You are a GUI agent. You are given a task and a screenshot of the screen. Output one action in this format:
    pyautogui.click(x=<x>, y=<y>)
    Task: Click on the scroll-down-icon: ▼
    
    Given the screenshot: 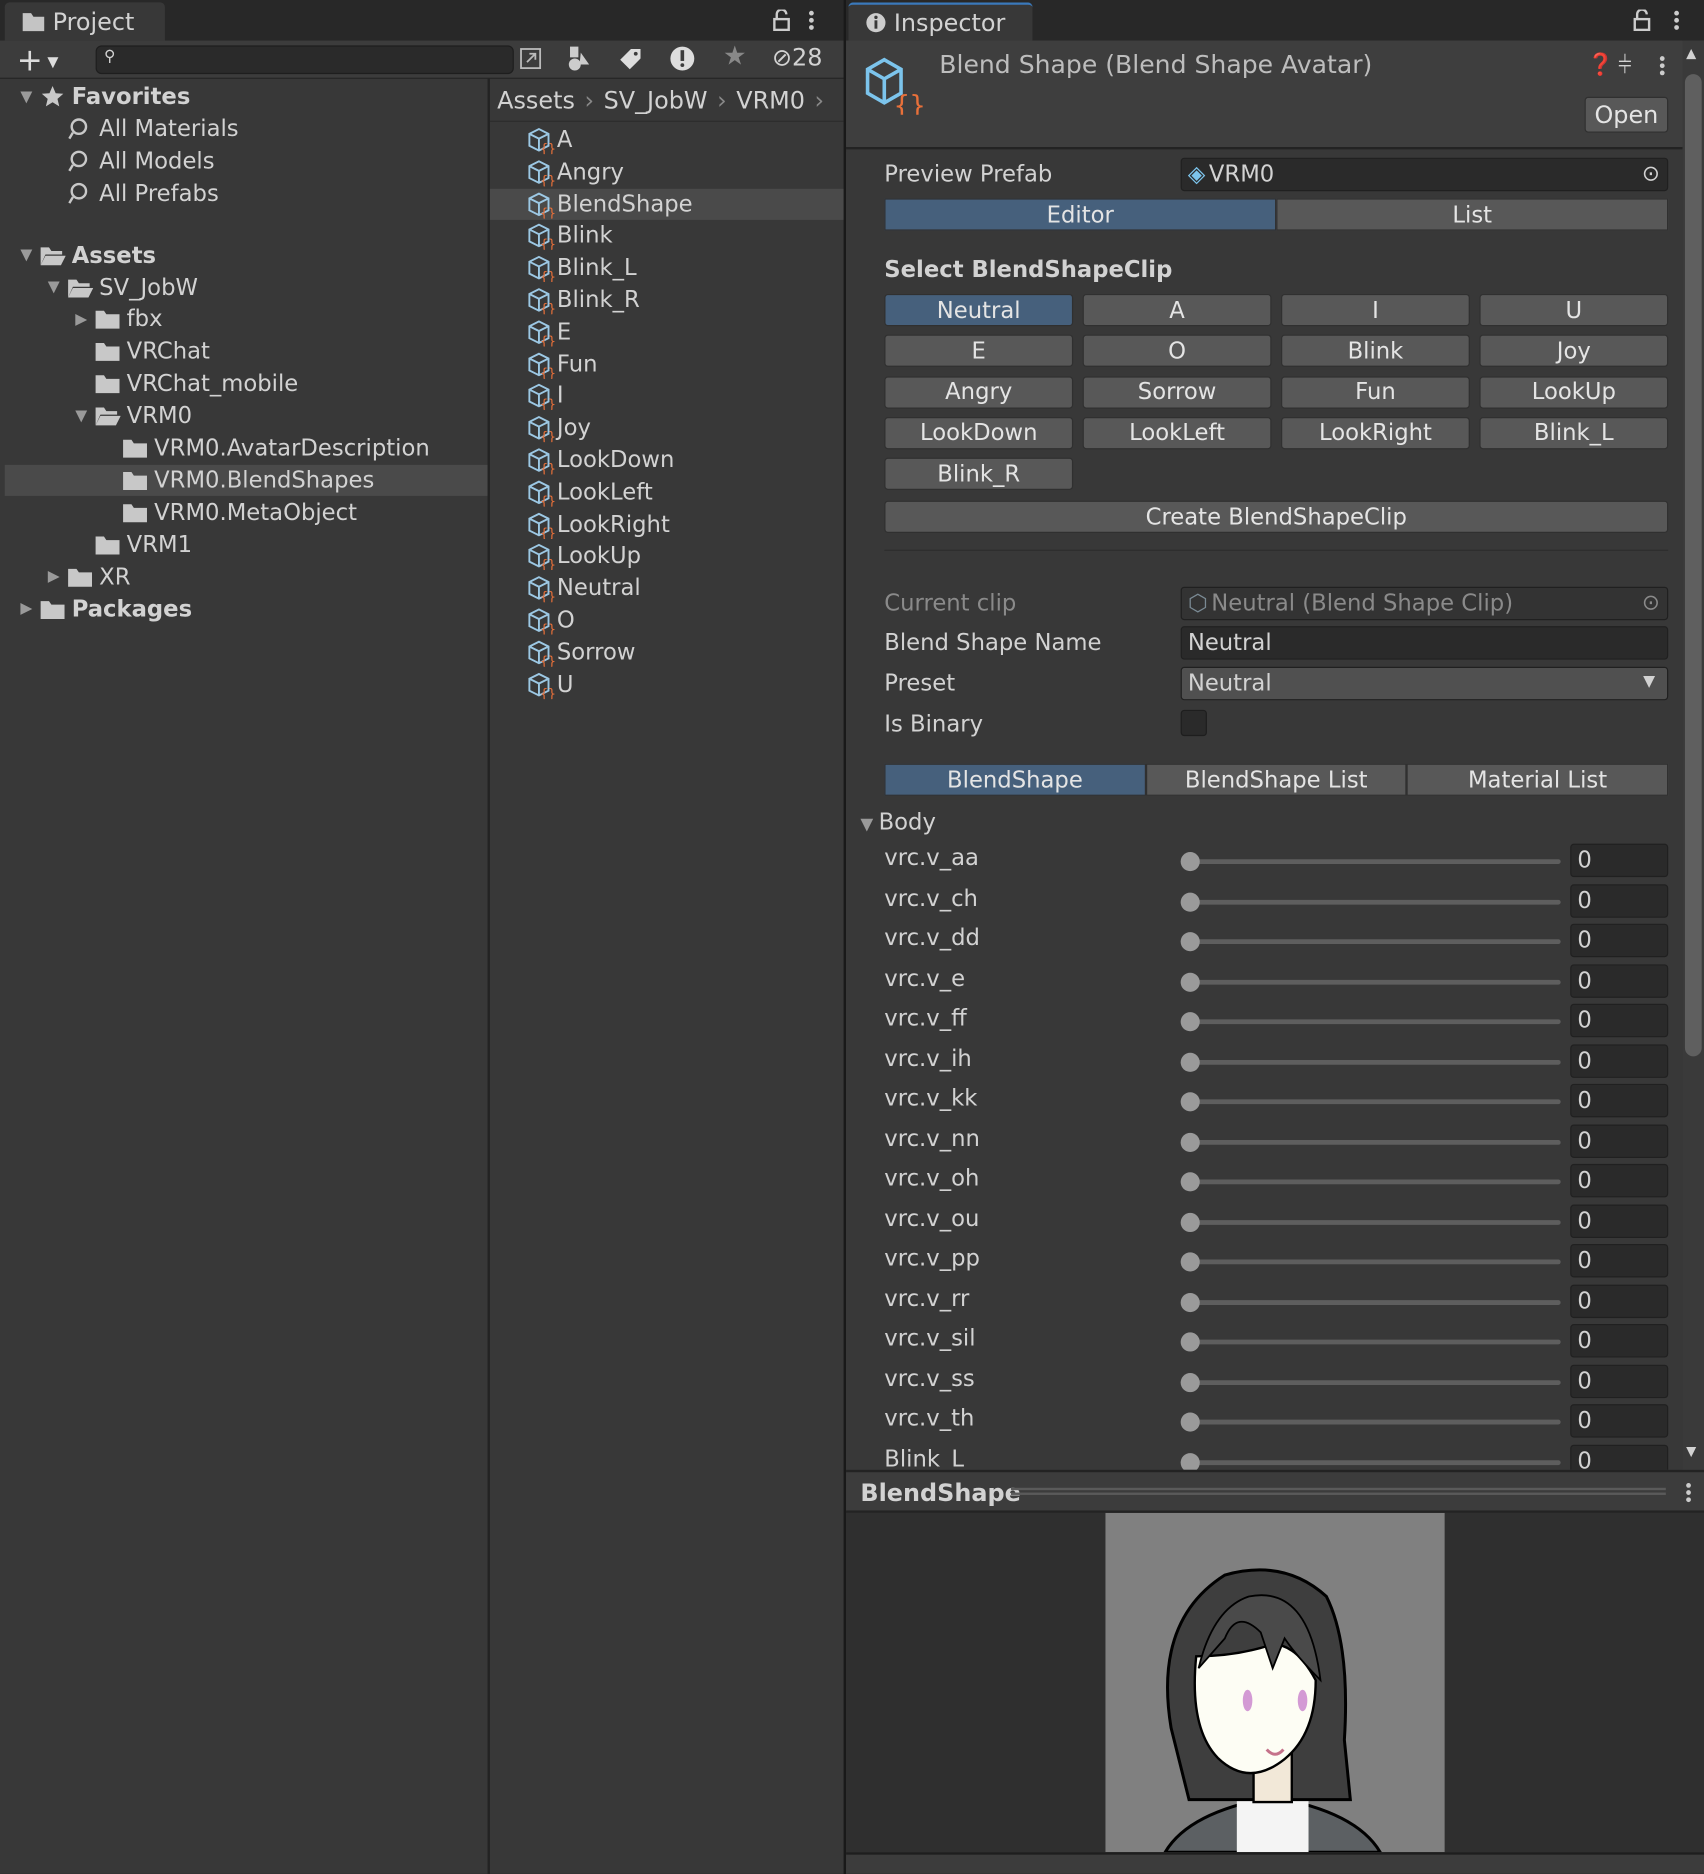 What is the action you would take?
    pyautogui.click(x=1691, y=1452)
    